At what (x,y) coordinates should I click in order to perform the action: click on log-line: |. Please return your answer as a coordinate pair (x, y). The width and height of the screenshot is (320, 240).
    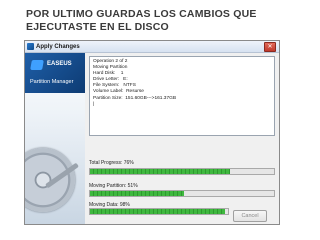
    Looking at the image, I should click on (94, 104).